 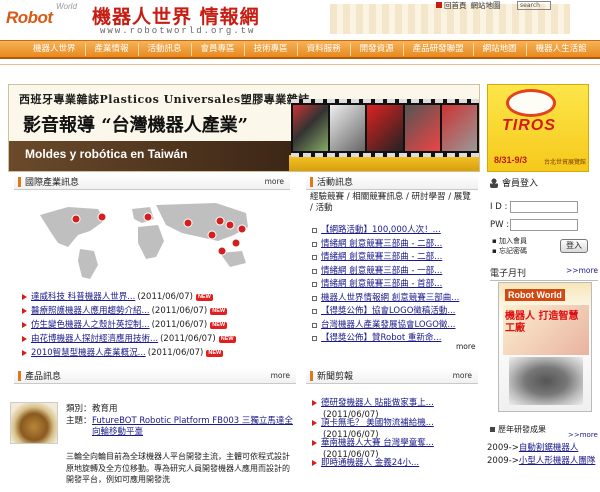 I want to click on sitemap-link: 網站地圖, so click(x=486, y=5).